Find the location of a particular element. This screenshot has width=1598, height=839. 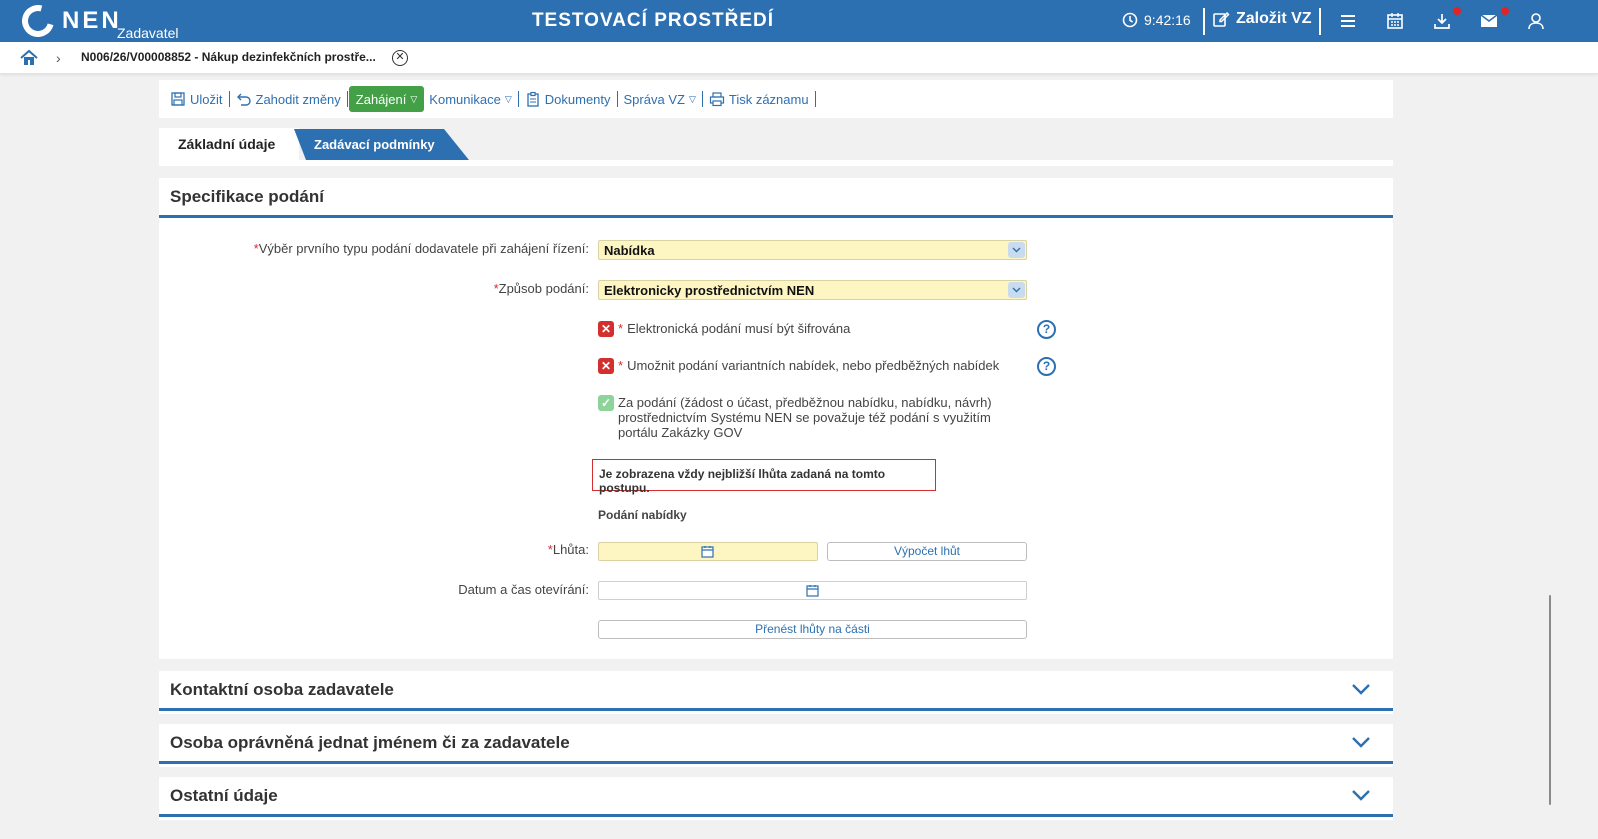

home-icon is located at coordinates (29, 58).